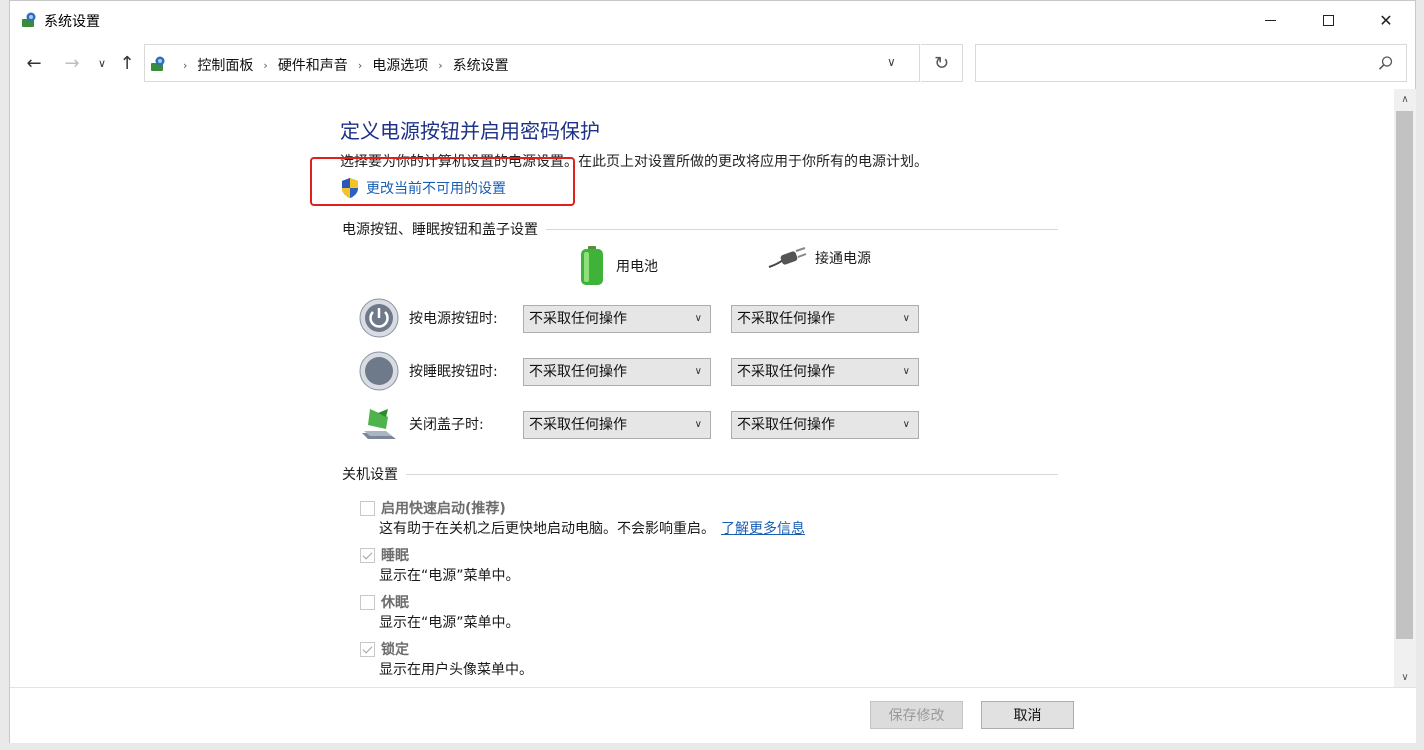 This screenshot has width=1424, height=750. What do you see at coordinates (449, 576) in the screenshot?
I see `sleep-description: 显示在“电源”菜单中。` at bounding box center [449, 576].